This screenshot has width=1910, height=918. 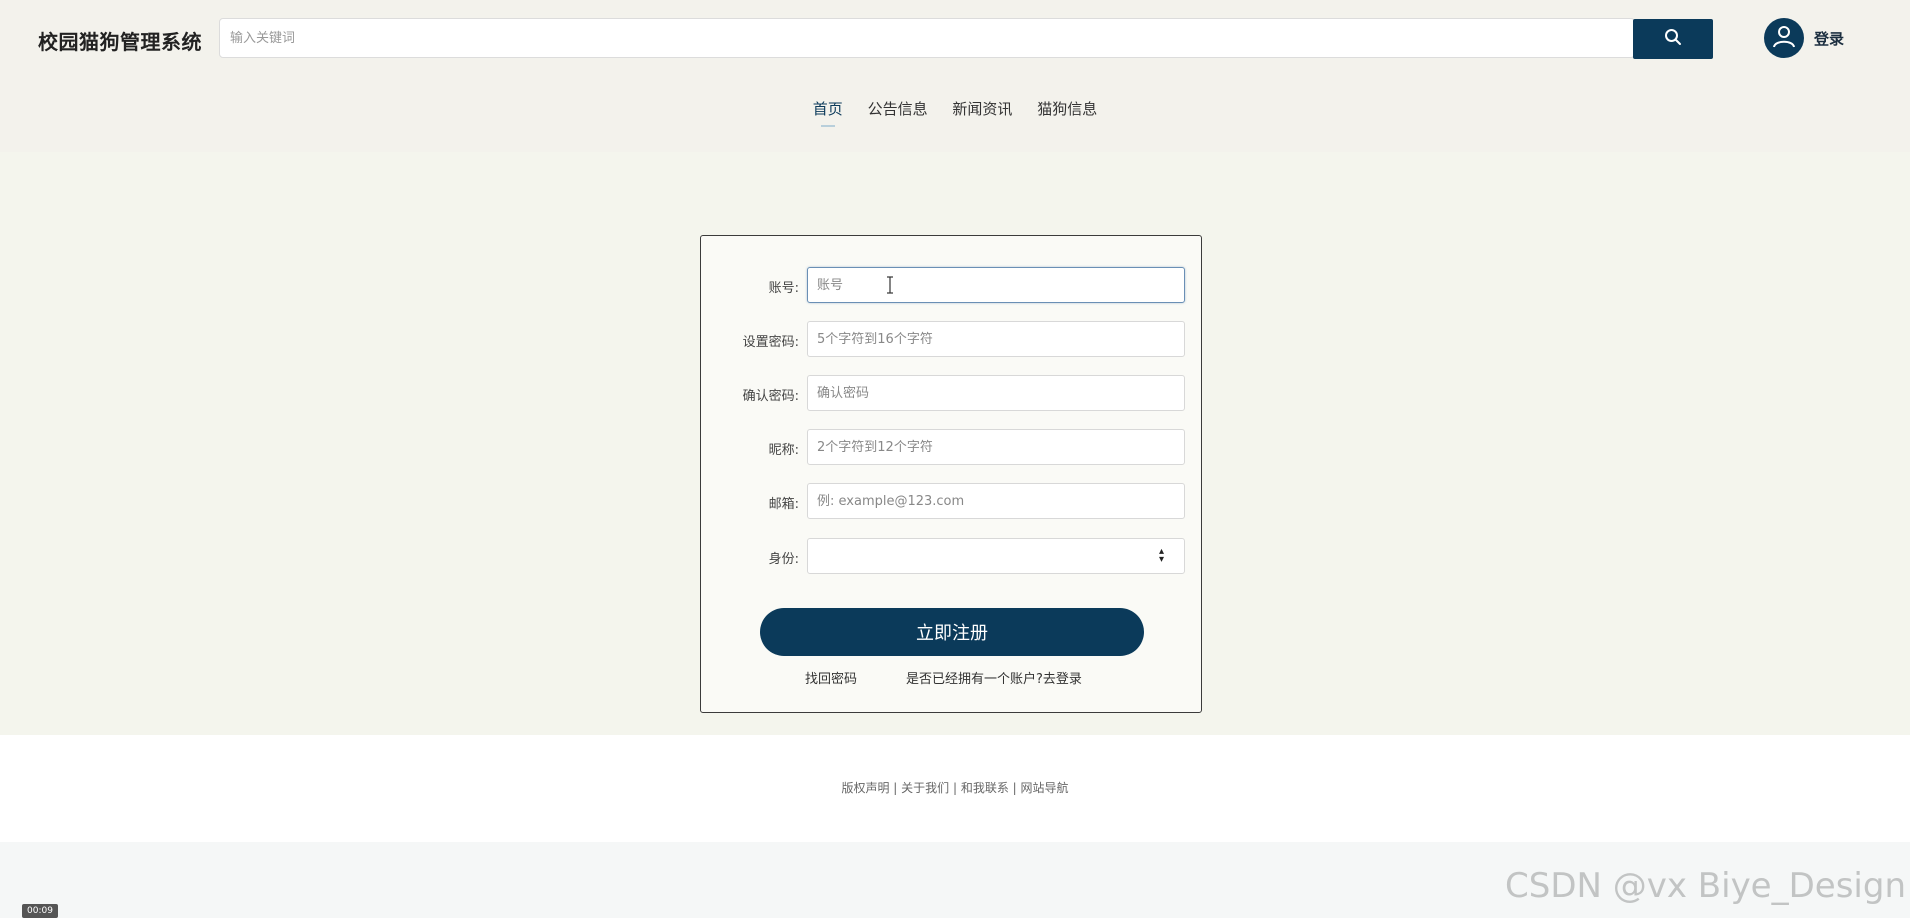 I want to click on text-cursor-icon, so click(x=890, y=285).